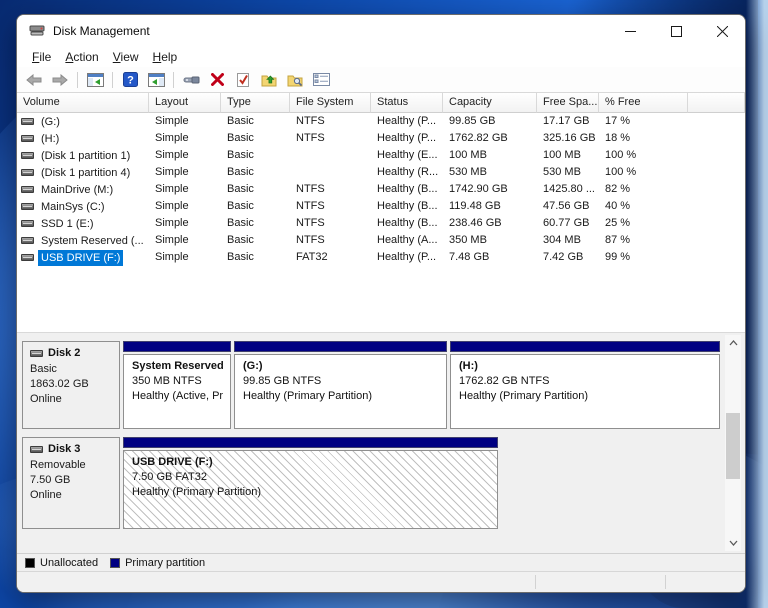 The height and width of the screenshot is (608, 768). Describe the element at coordinates (255, 103) in the screenshot. I see `column-header-type: Type` at that location.